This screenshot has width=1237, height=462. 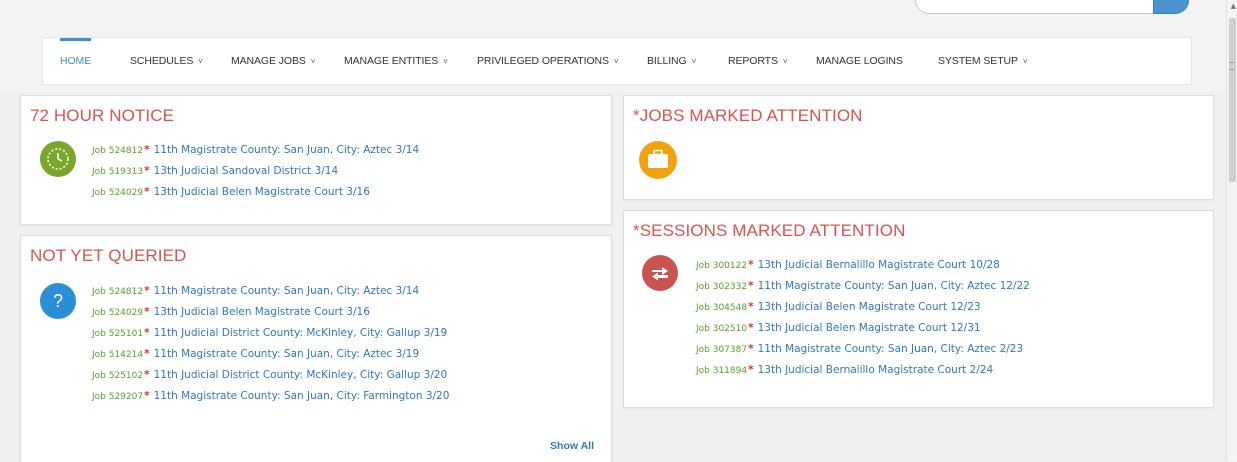 I want to click on question-glyph: ?, so click(x=57, y=300).